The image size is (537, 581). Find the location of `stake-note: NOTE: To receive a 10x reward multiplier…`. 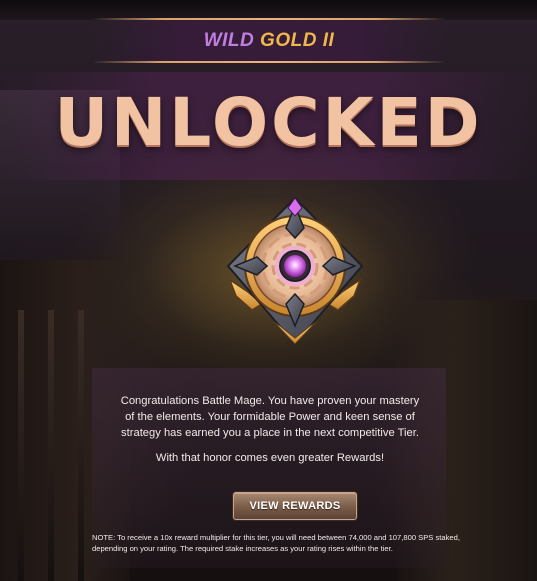

stake-note: NOTE: To receive a 10x reward multiplier… is located at coordinates (276, 543).